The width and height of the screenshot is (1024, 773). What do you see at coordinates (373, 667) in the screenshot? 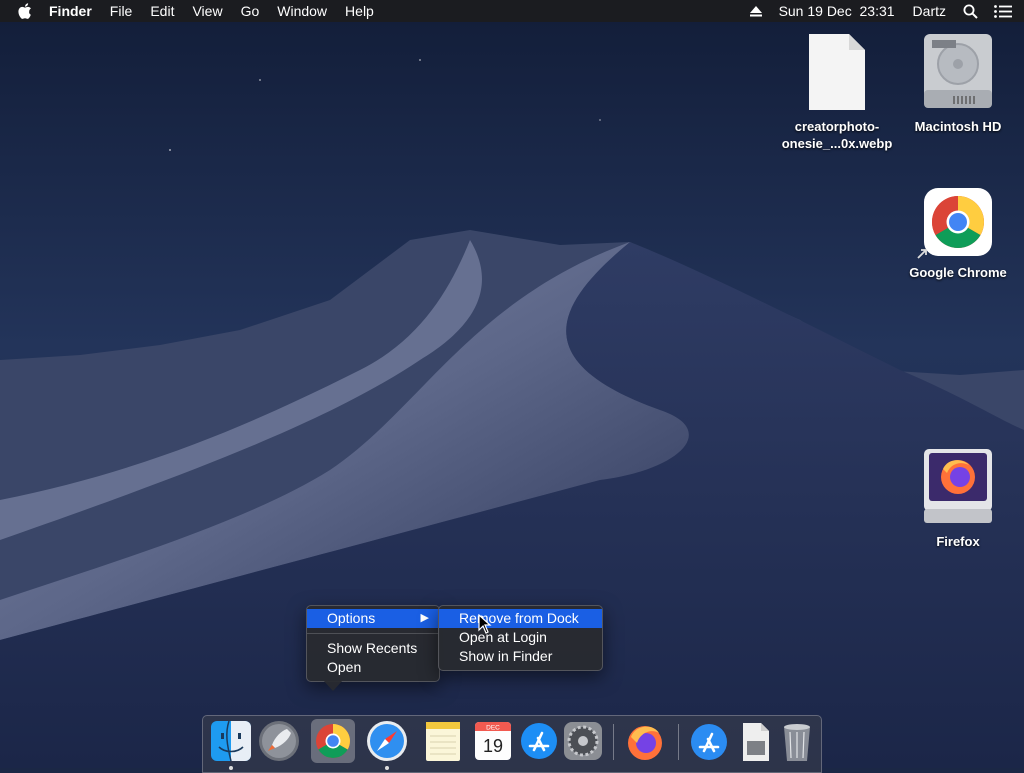
I see `menu-item-open: Open` at bounding box center [373, 667].